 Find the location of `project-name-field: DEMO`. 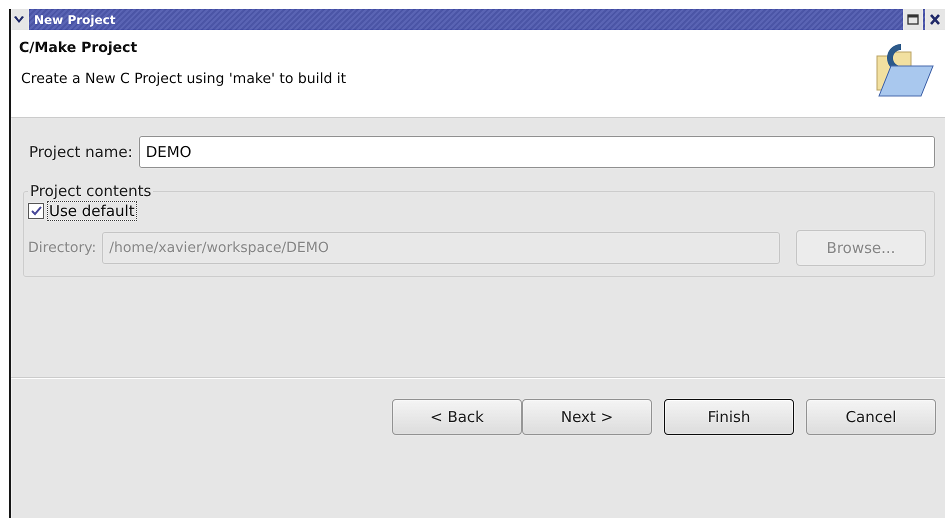

project-name-field: DEMO is located at coordinates (536, 152).